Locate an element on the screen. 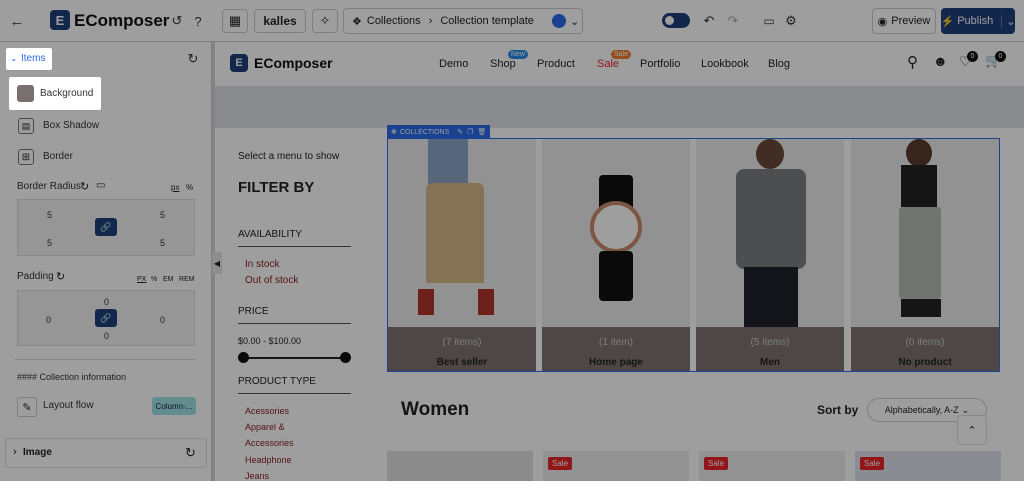  nav-portfolio: Portfolio is located at coordinates (660, 64).